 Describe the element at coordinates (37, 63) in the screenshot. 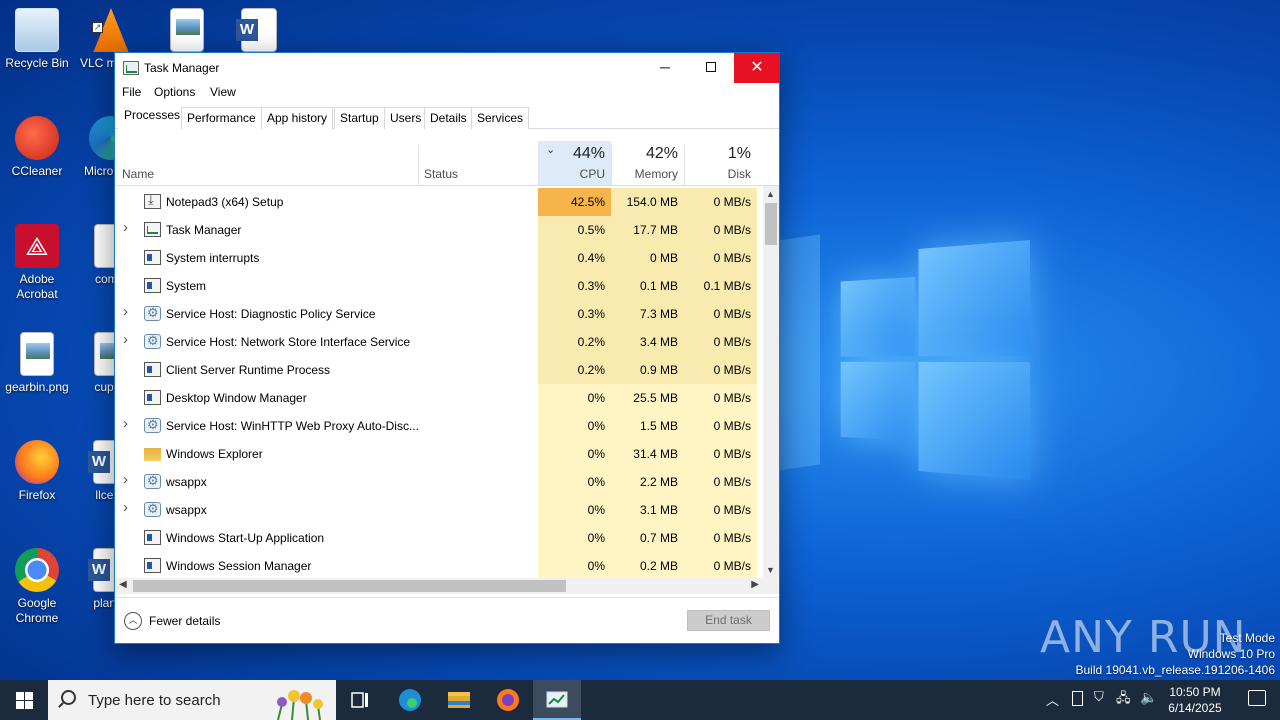

I see `desktop-icon-label: Recycle Bin` at that location.